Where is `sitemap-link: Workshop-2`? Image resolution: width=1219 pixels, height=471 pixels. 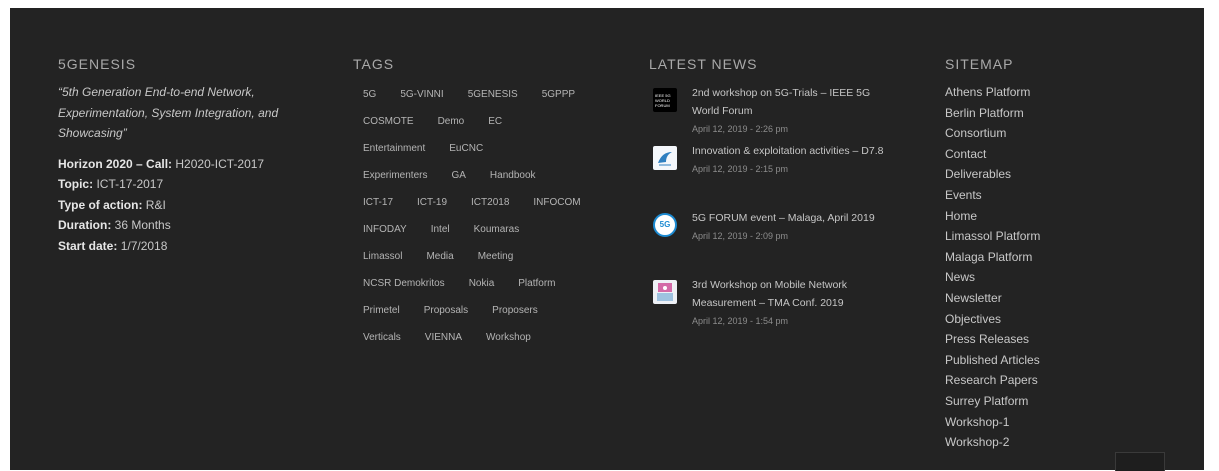 sitemap-link: Workshop-2 is located at coordinates (1035, 442).